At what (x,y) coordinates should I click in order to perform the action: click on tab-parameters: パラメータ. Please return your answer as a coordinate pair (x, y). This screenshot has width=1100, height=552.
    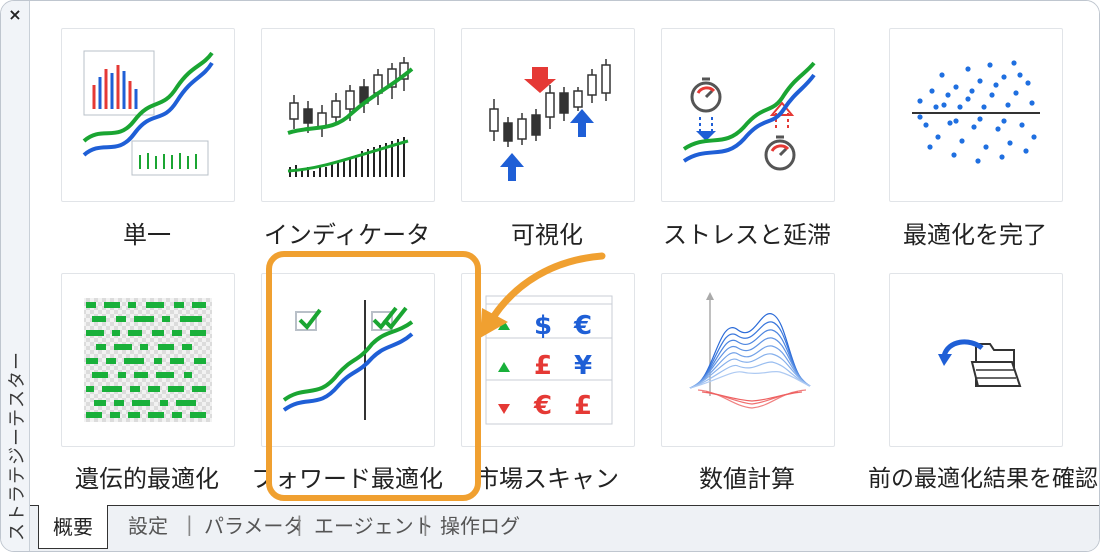
    Looking at the image, I should click on (253, 524).